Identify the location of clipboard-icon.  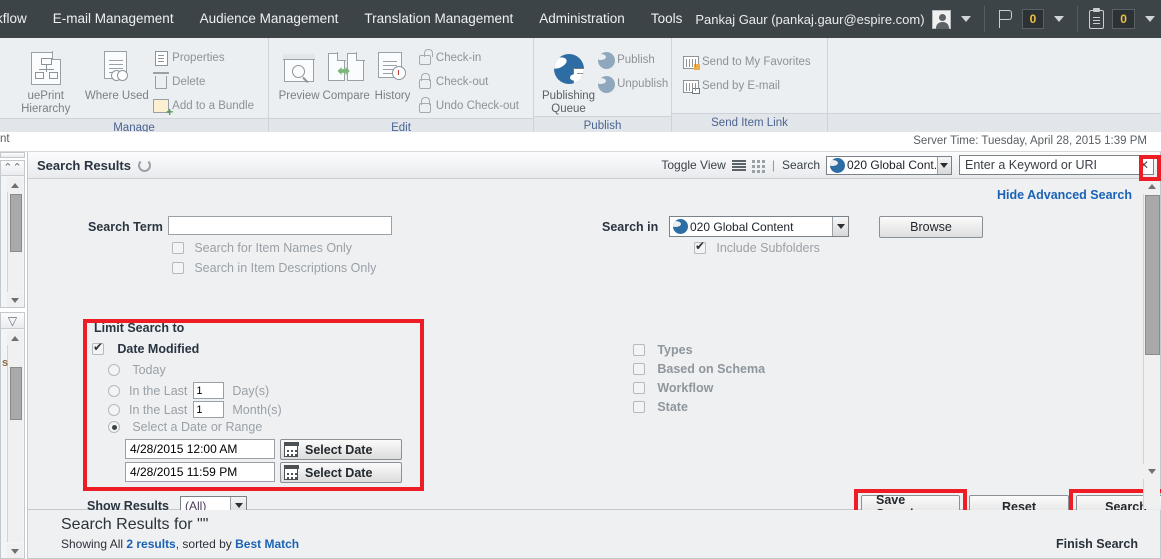
(1097, 18).